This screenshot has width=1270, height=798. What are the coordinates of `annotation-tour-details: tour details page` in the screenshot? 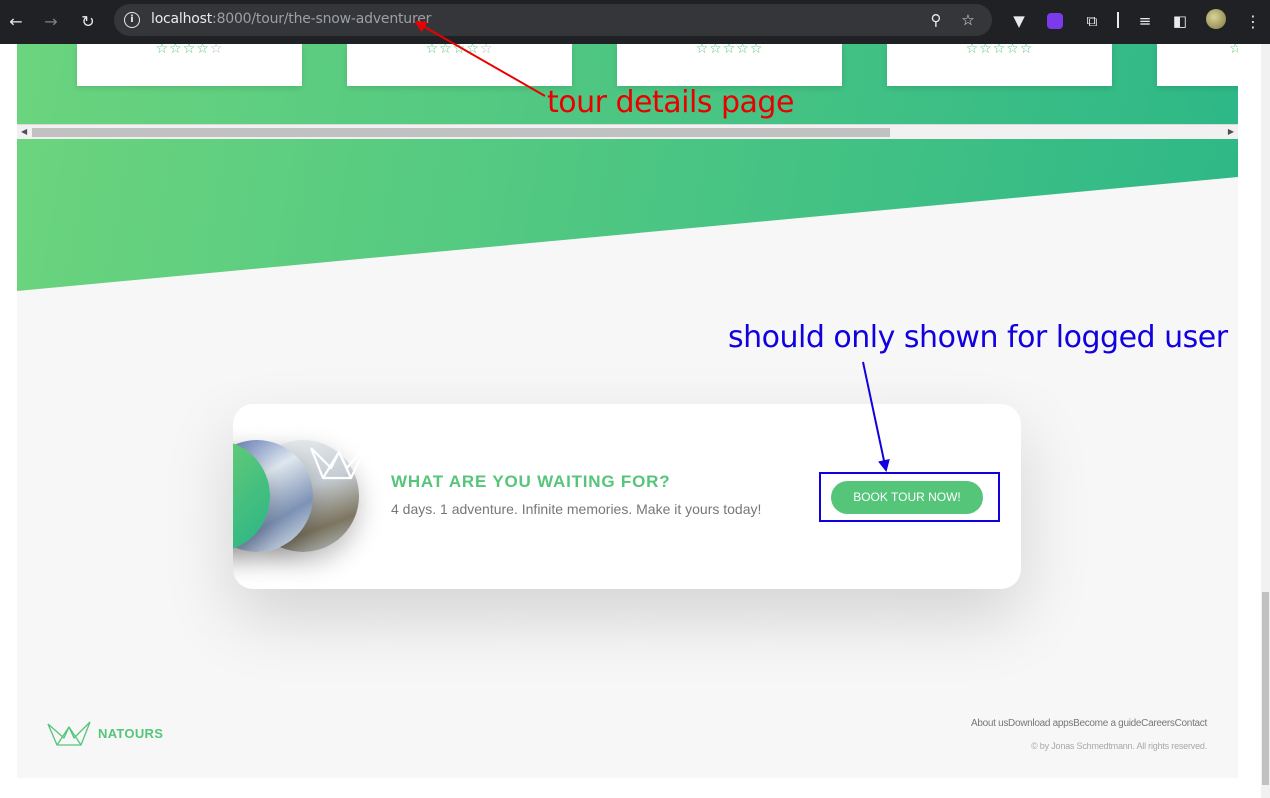 It's located at (670, 102).